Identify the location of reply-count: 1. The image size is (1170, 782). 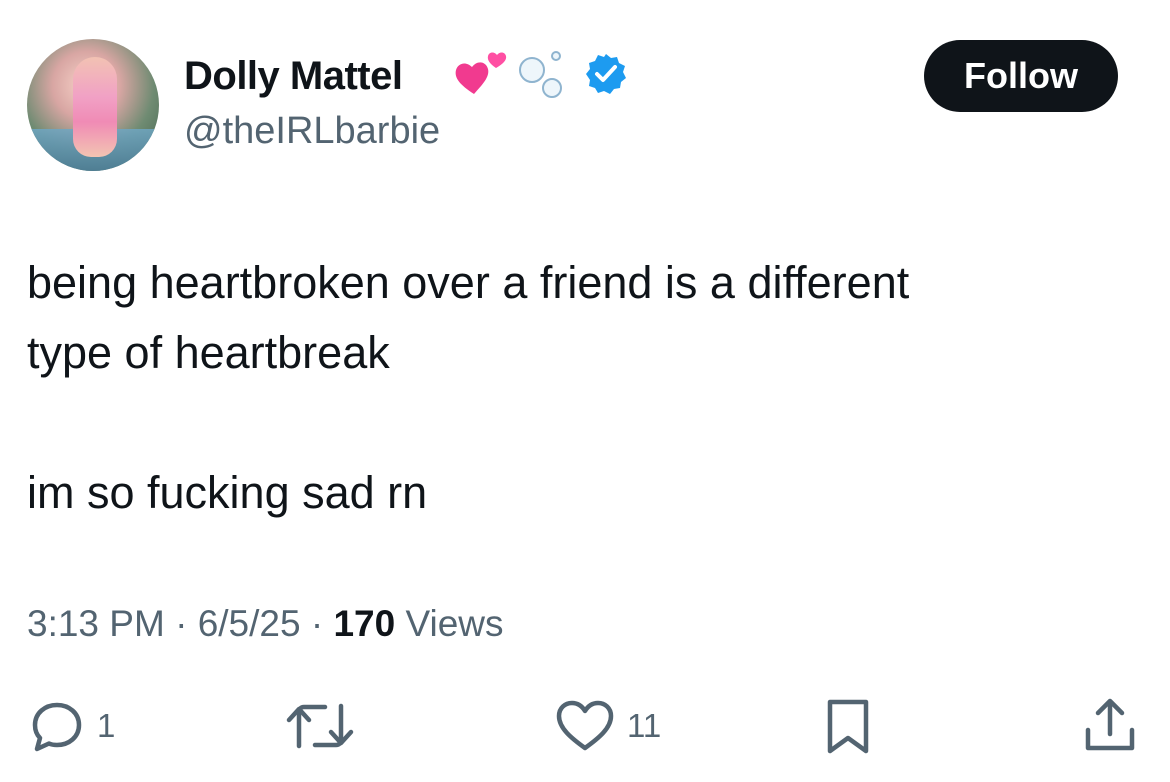
(106, 725).